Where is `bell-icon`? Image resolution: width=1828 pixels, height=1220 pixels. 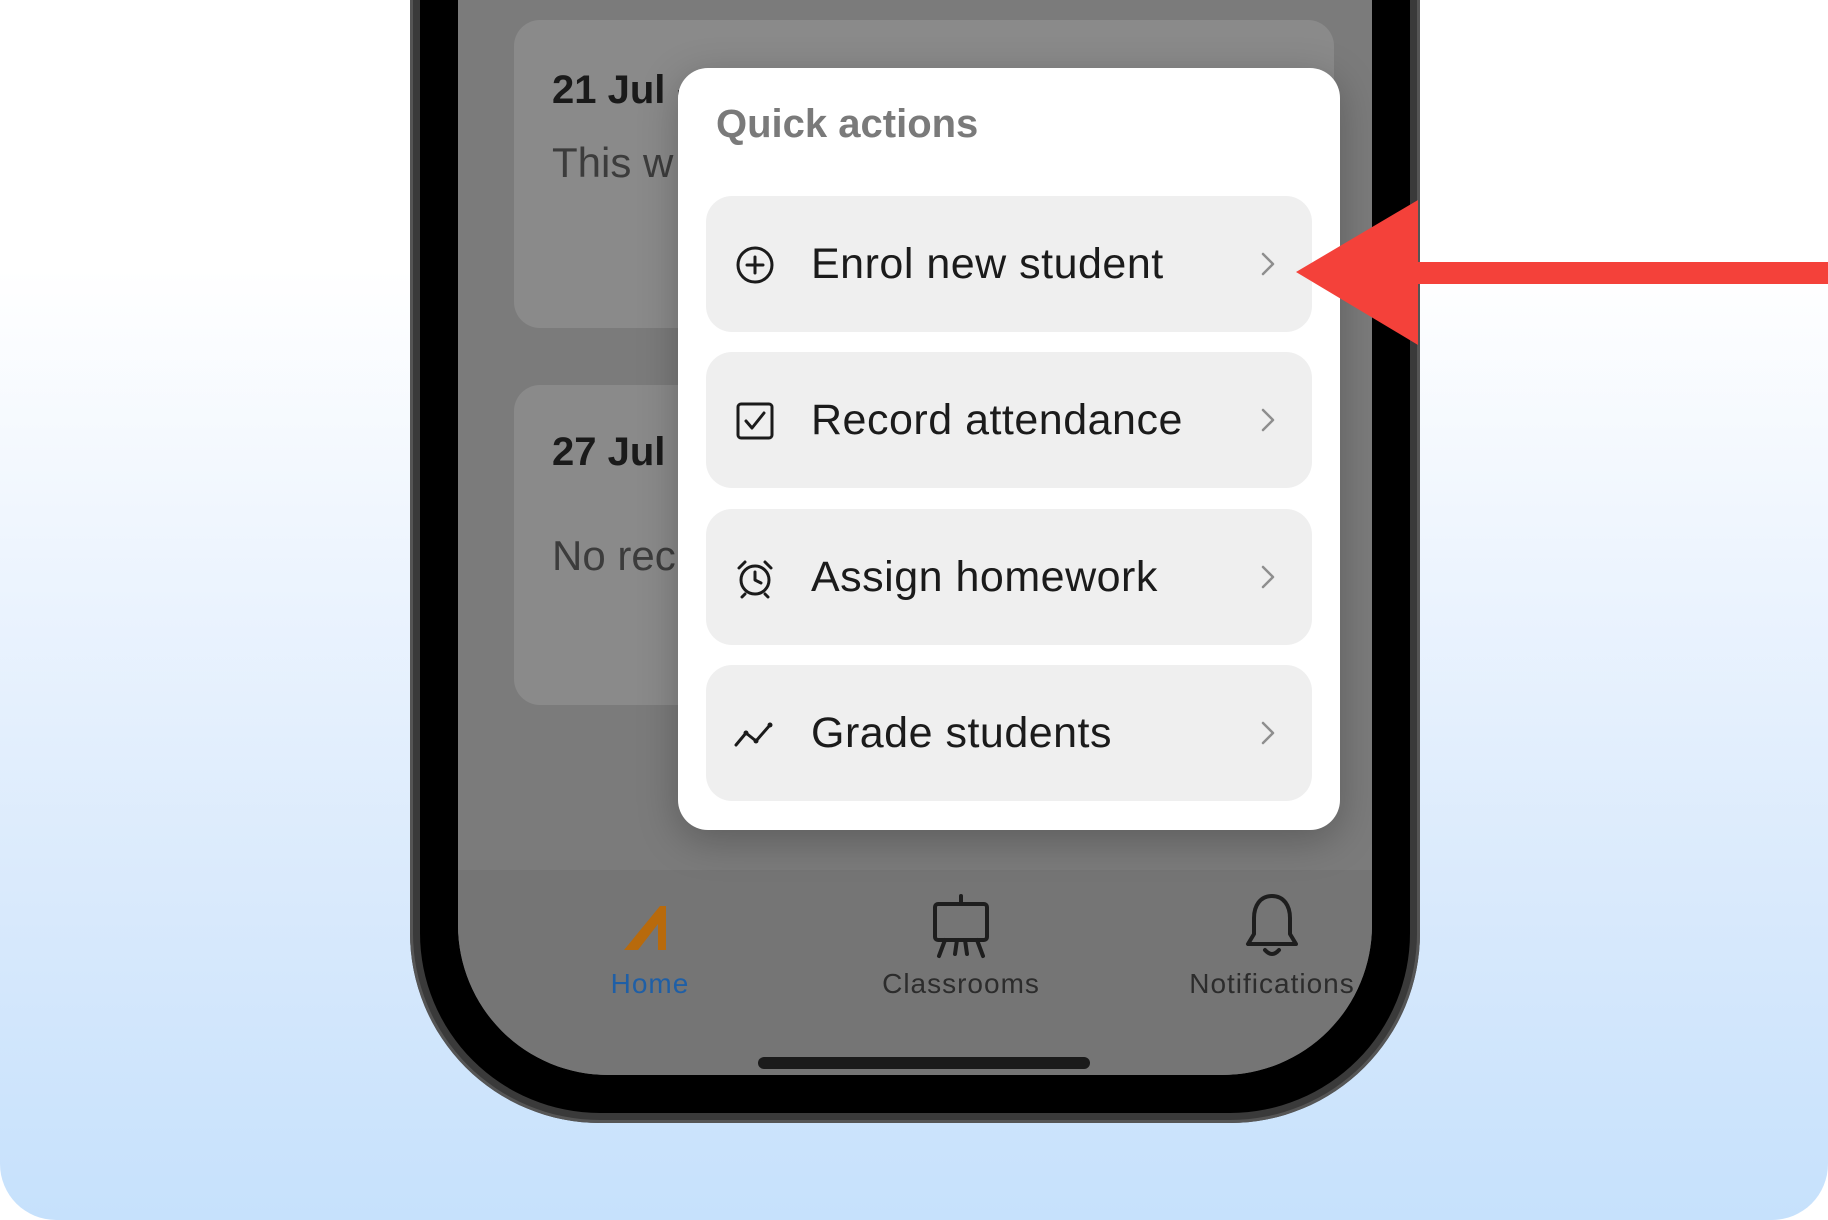
bell-icon is located at coordinates (1272, 925).